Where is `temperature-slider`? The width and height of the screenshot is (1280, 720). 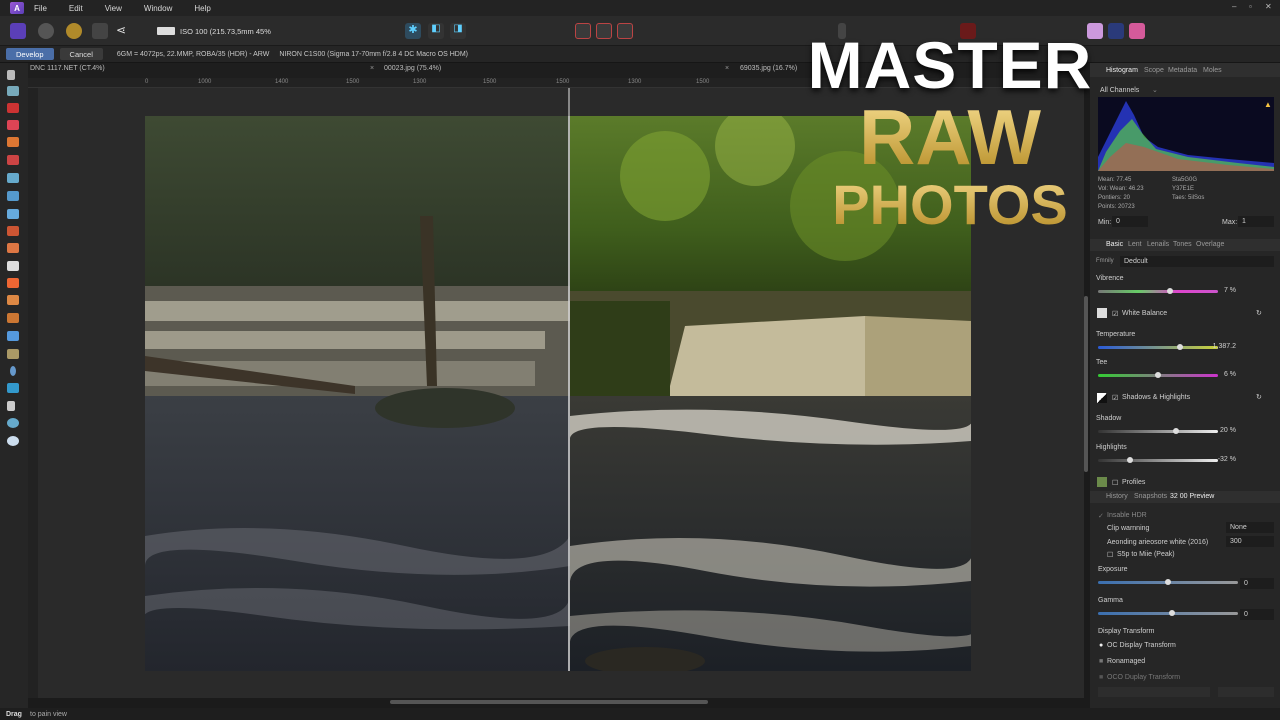
temperature-slider is located at coordinates (1158, 347).